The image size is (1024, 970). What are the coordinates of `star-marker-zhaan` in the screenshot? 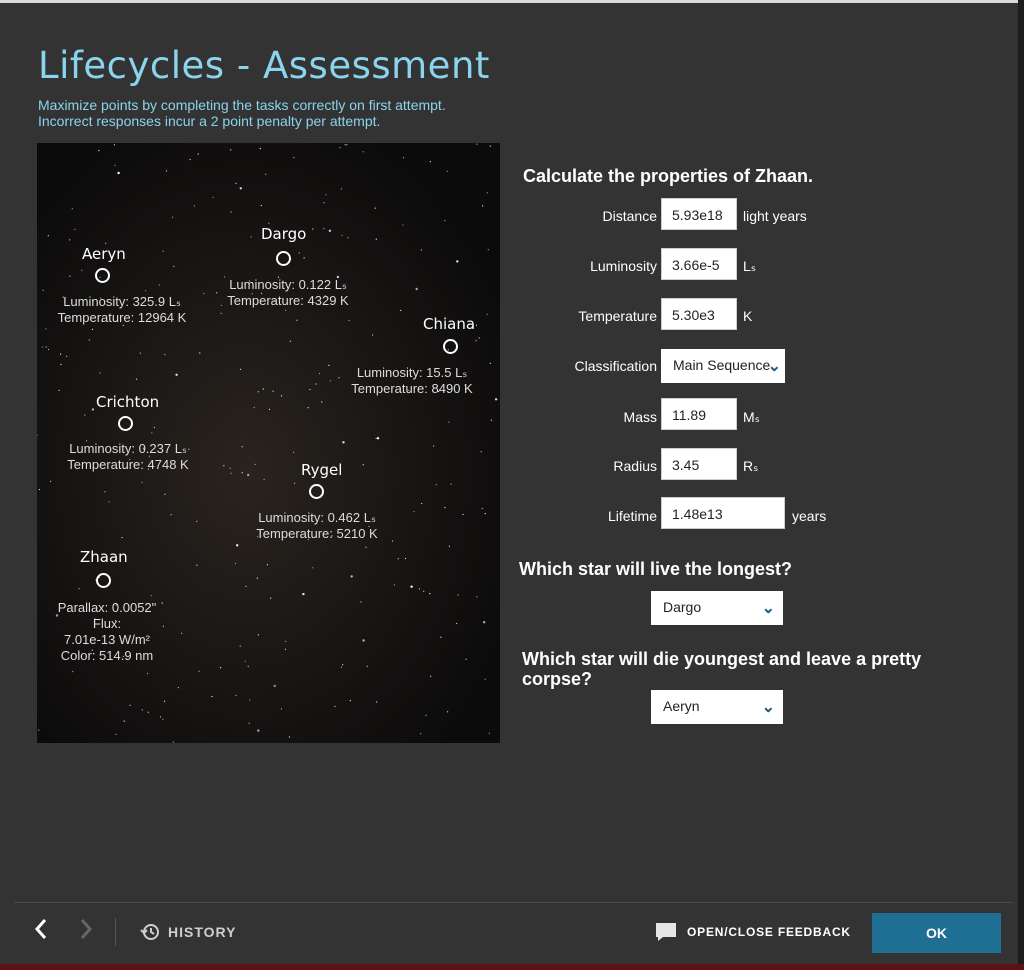 It's located at (103, 580).